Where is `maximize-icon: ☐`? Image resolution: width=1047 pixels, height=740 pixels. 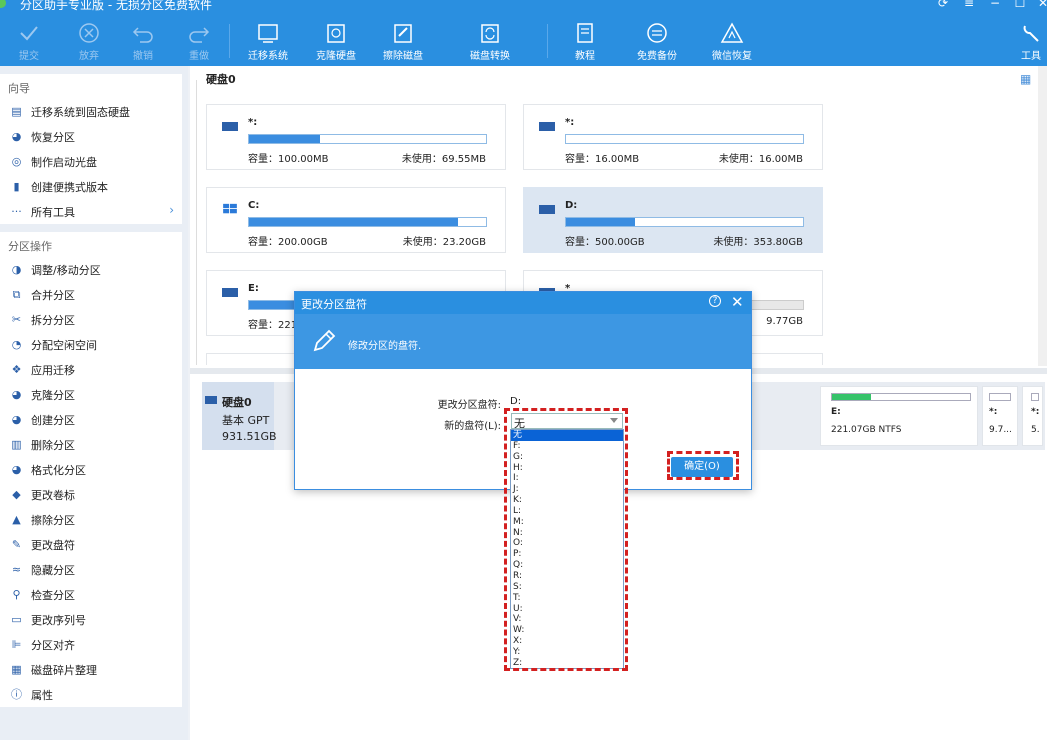 maximize-icon: ☐ is located at coordinates (1020, 5).